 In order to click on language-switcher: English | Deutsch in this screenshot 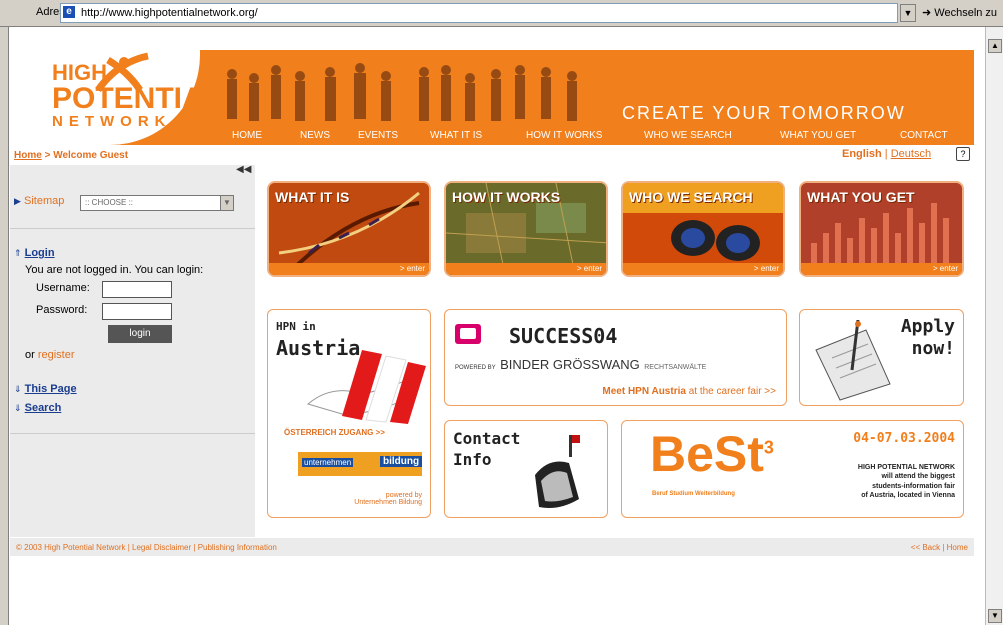, I will do `click(887, 154)`.